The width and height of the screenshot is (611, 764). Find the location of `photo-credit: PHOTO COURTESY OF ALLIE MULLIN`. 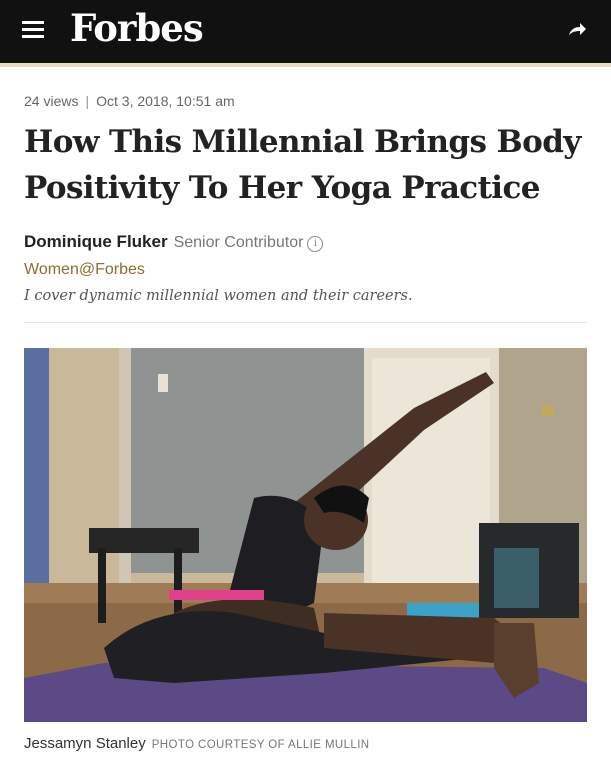

photo-credit: PHOTO COURTESY OF ALLIE MULLIN is located at coordinates (260, 745).